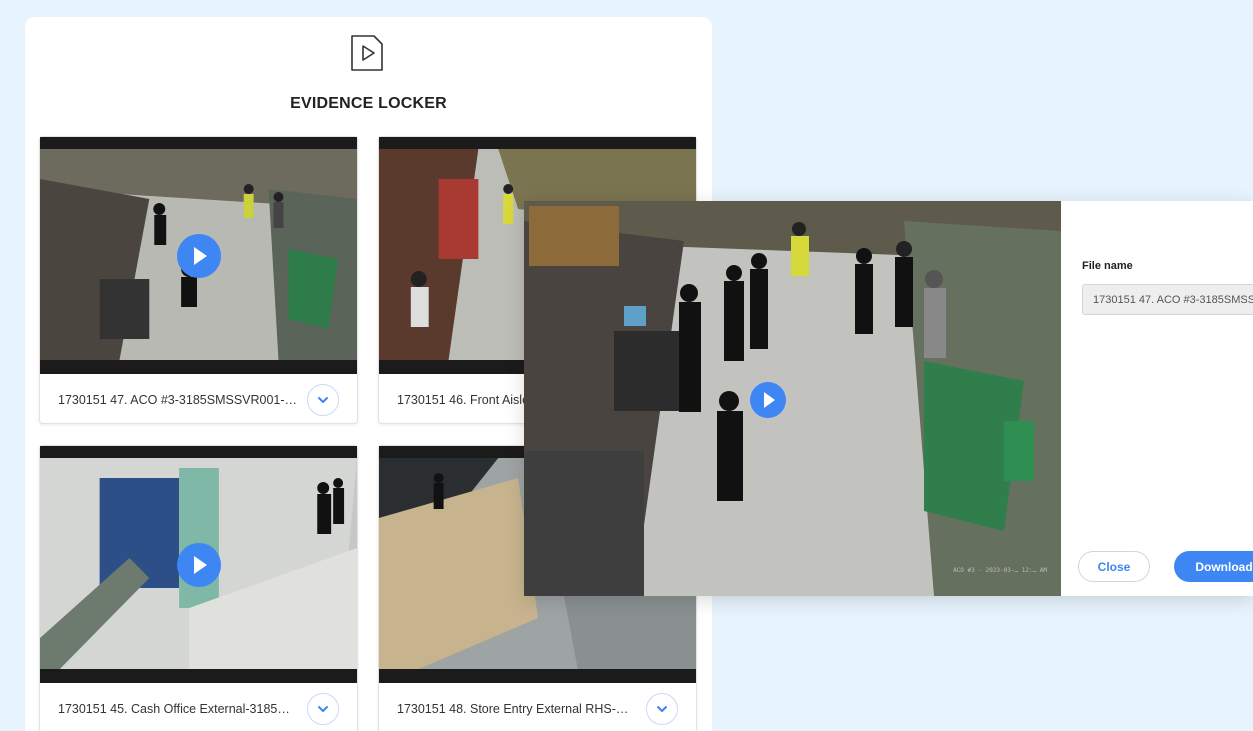 The height and width of the screenshot is (731, 1253). Describe the element at coordinates (368, 103) in the screenshot. I see `page-title: EVIDENCE LOCKER` at that location.